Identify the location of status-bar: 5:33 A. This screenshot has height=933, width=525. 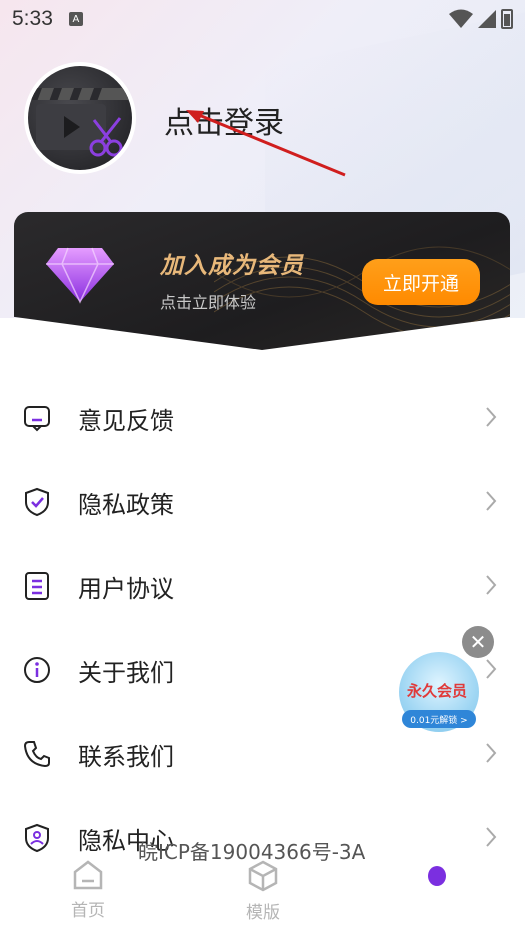
(262, 19).